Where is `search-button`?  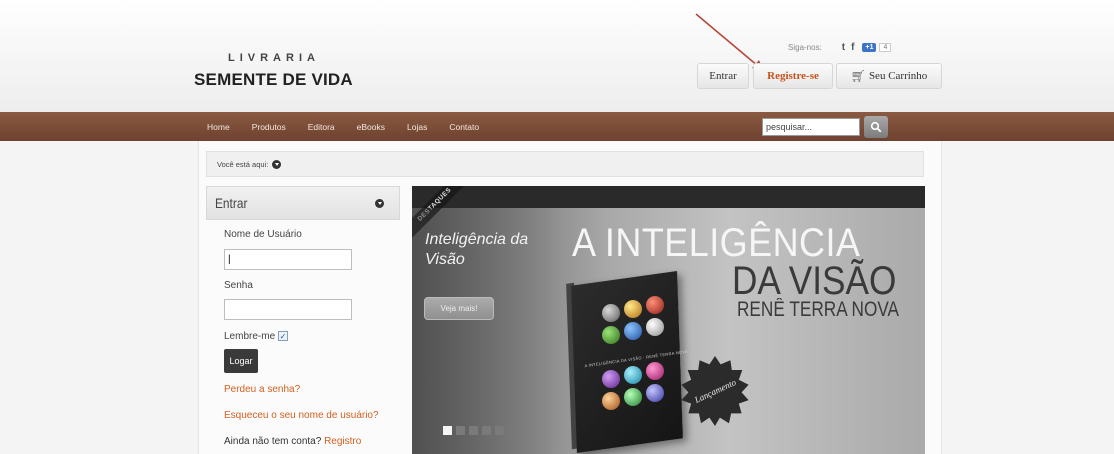
search-button is located at coordinates (876, 127).